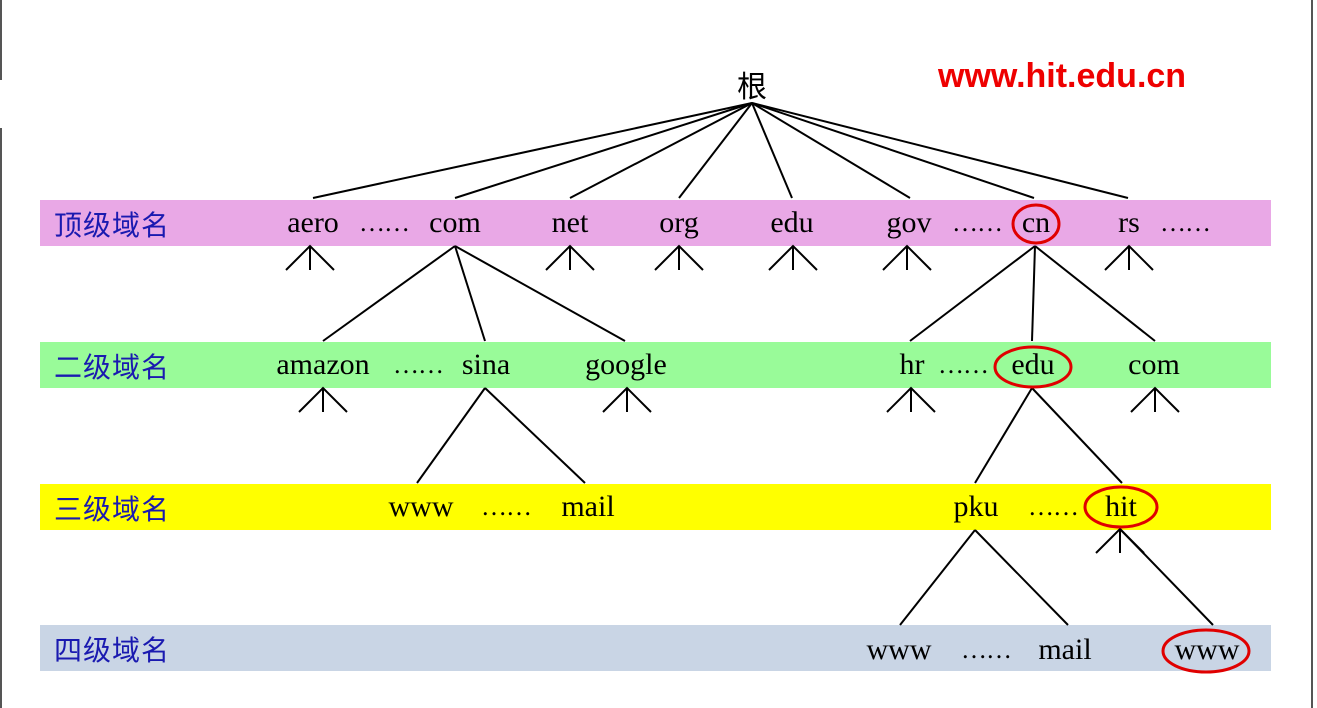 The image size is (1317, 708). What do you see at coordinates (1154, 364) in the screenshot?
I see `node-com-second: com` at bounding box center [1154, 364].